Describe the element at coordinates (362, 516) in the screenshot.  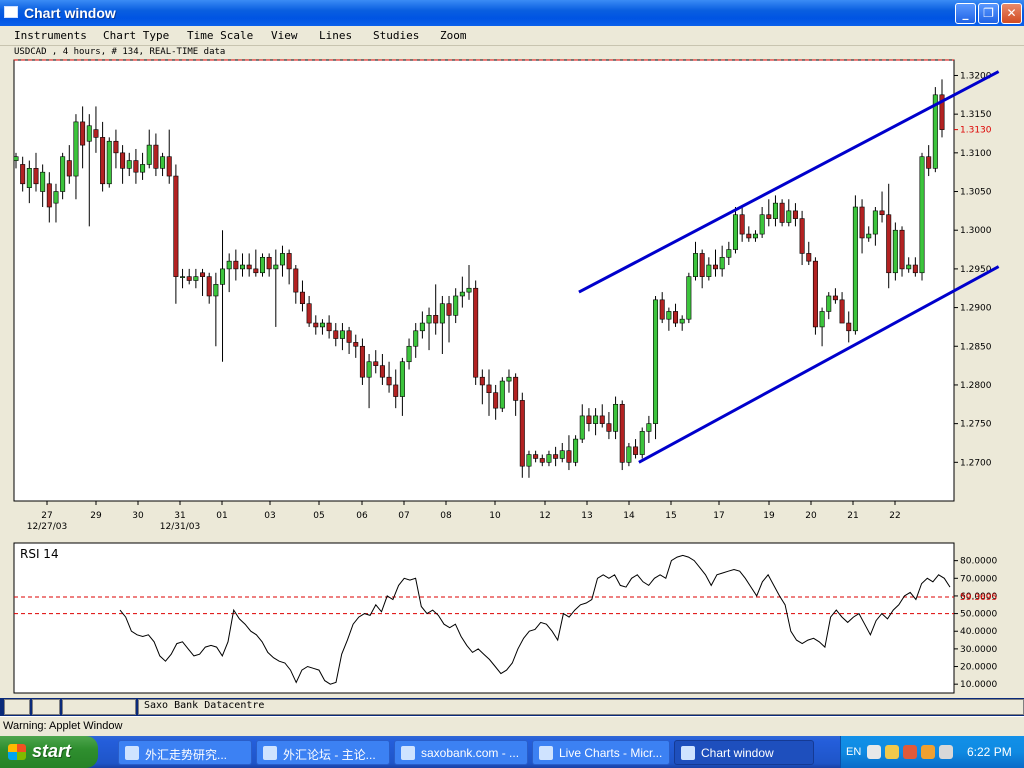
I see `price-x-tick-label: 06` at that location.